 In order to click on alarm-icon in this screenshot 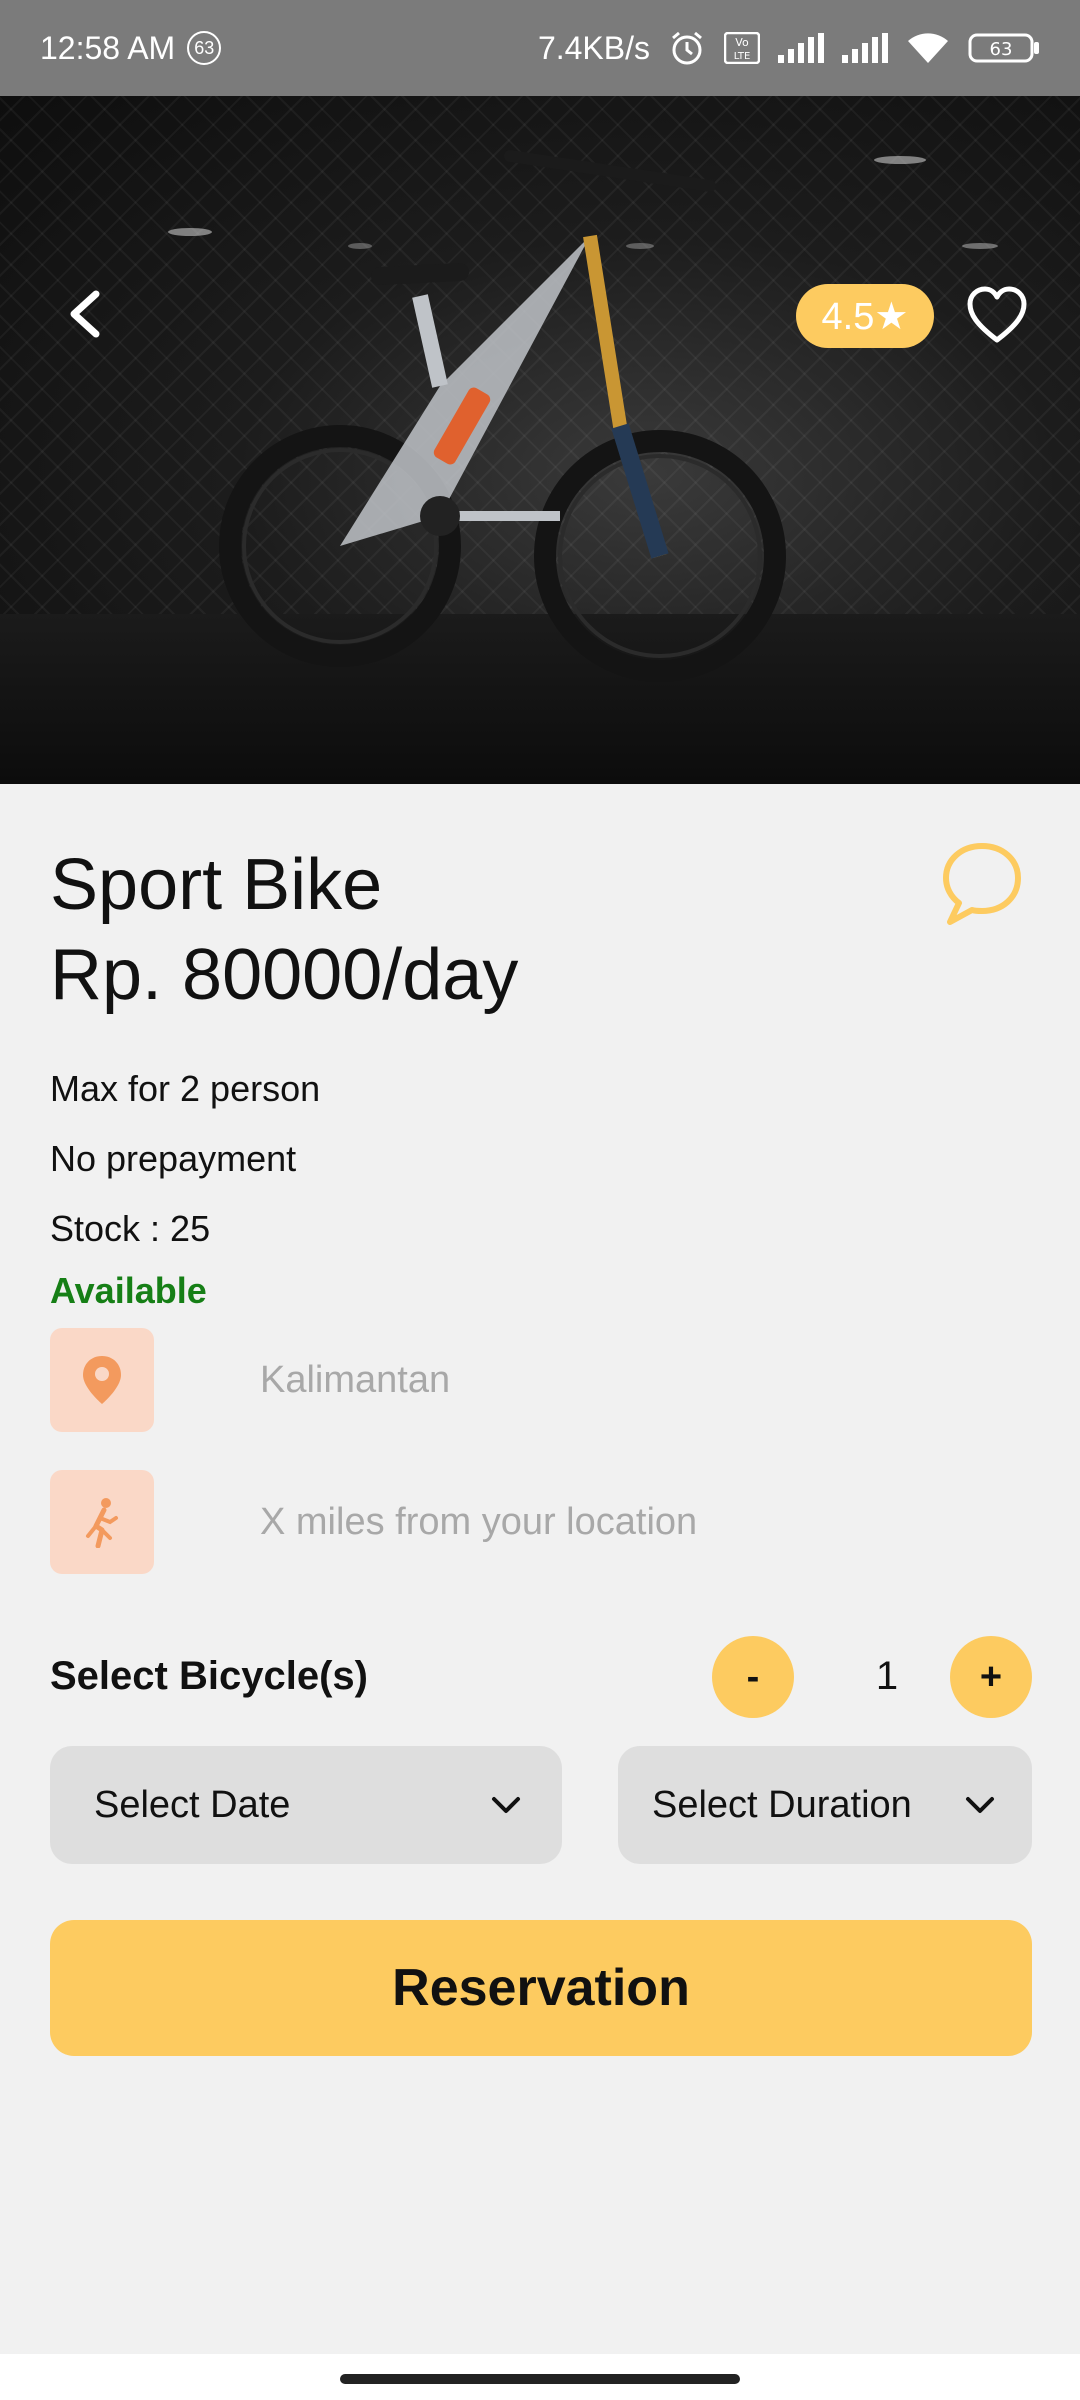, I will do `click(687, 48)`.